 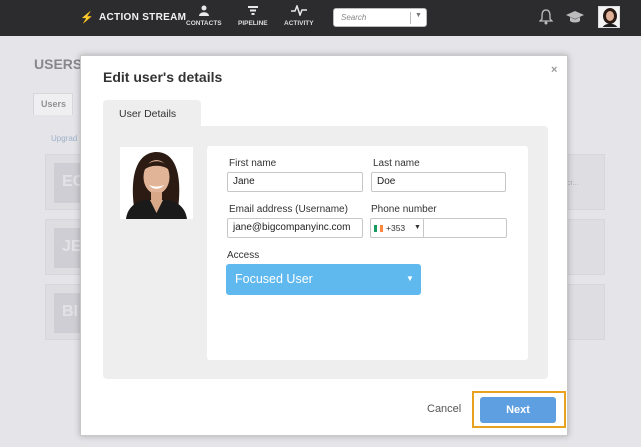 I want to click on nav-activity: ACTIVITY, so click(x=299, y=15).